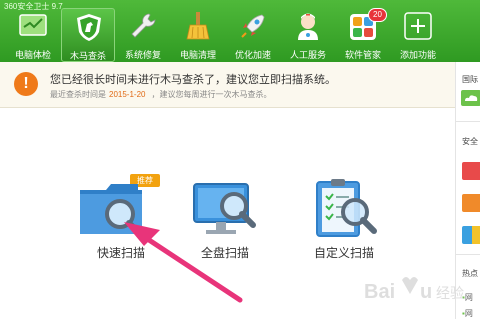 This screenshot has width=480, height=319. Describe the element at coordinates (471, 235) in the screenshot. I see `colorful-app-icon` at that location.